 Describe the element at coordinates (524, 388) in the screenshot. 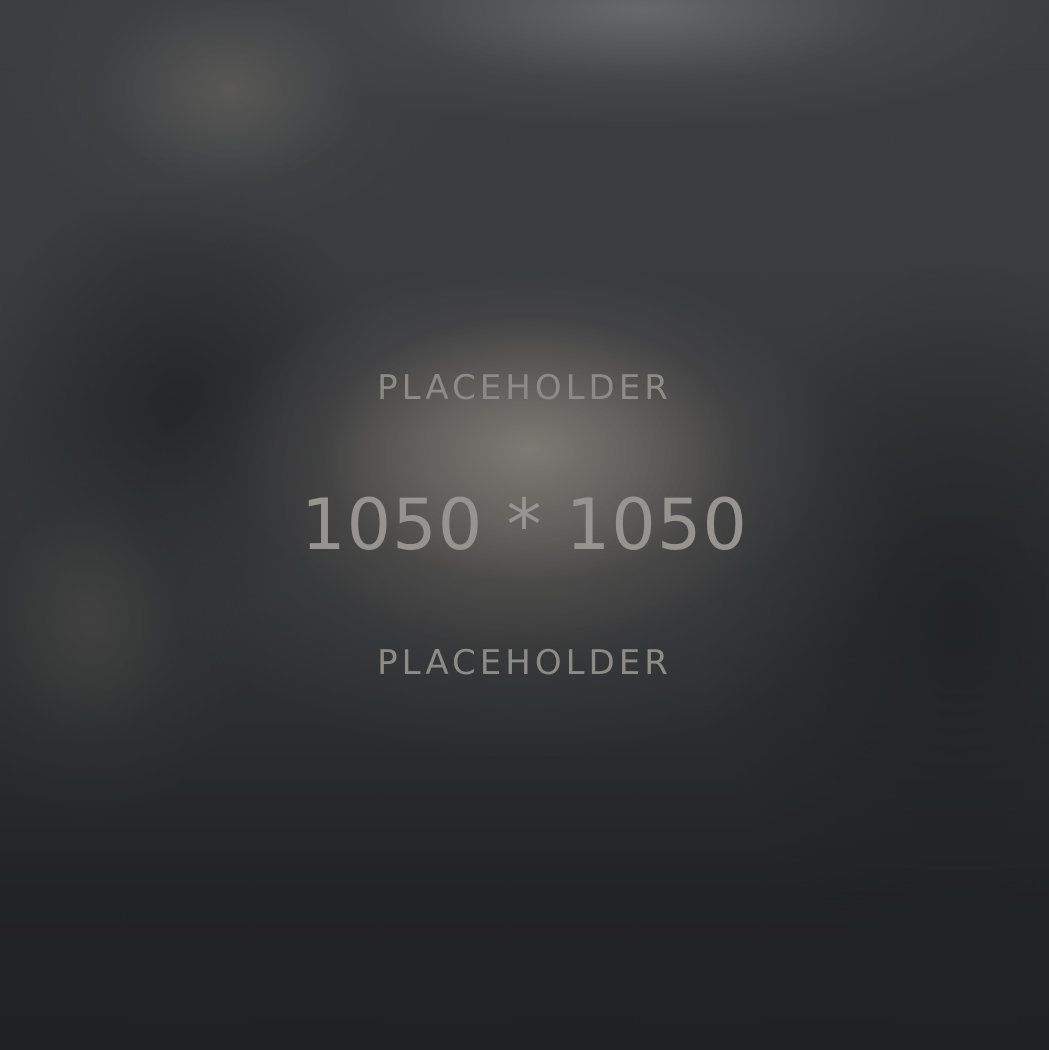

I see `placeholder-label-top: PLACEHOLDER` at that location.